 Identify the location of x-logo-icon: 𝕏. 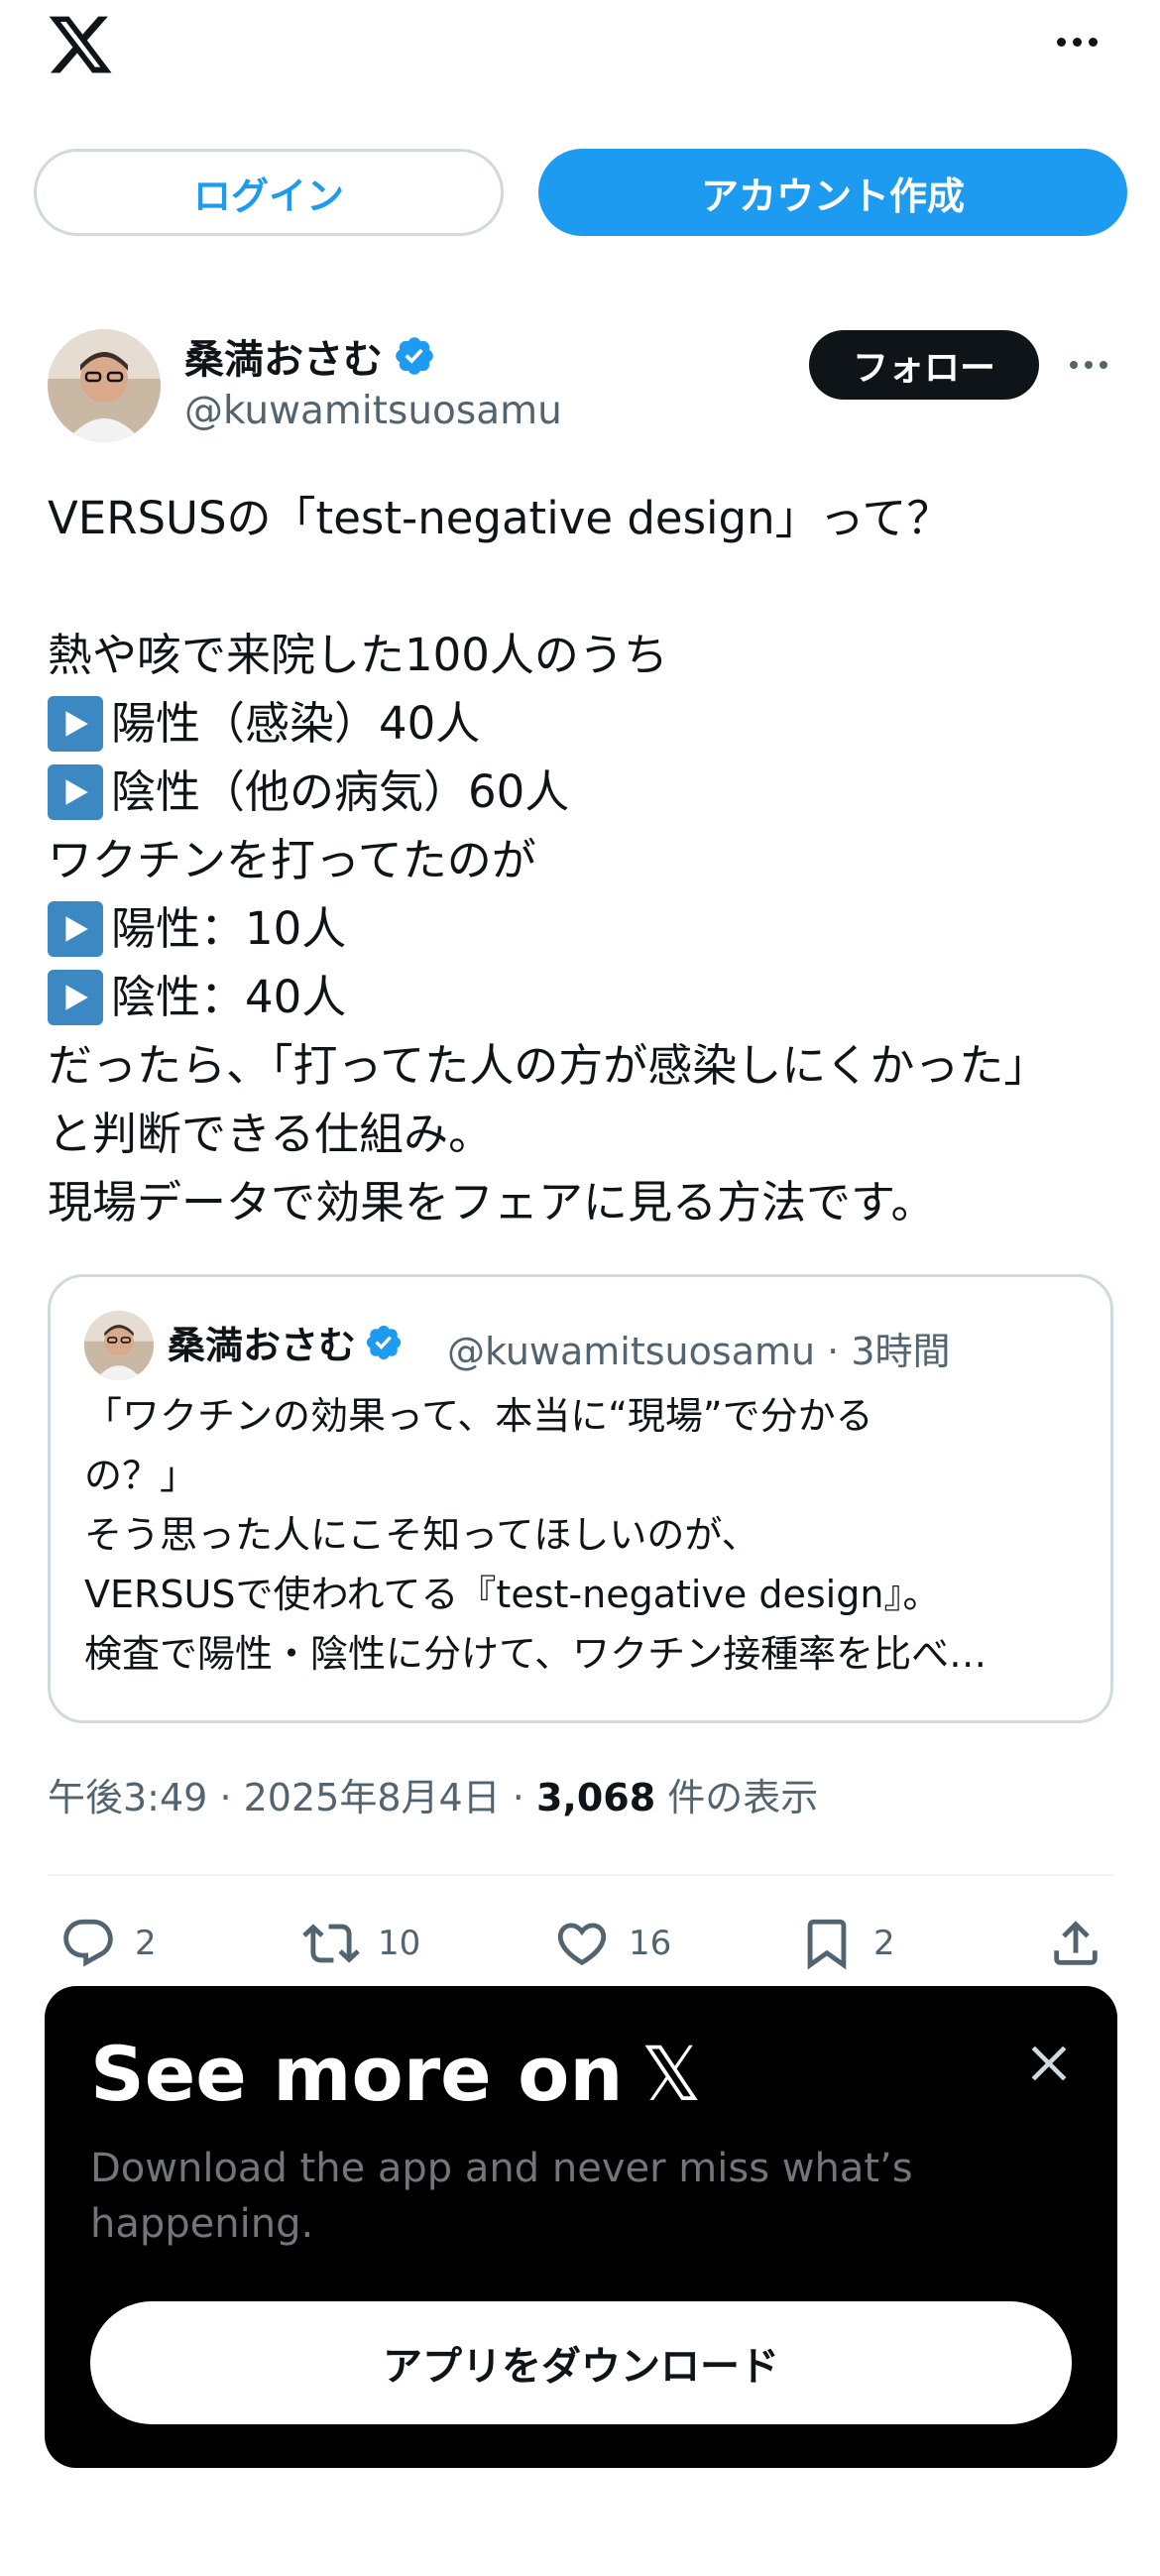
(671, 2074).